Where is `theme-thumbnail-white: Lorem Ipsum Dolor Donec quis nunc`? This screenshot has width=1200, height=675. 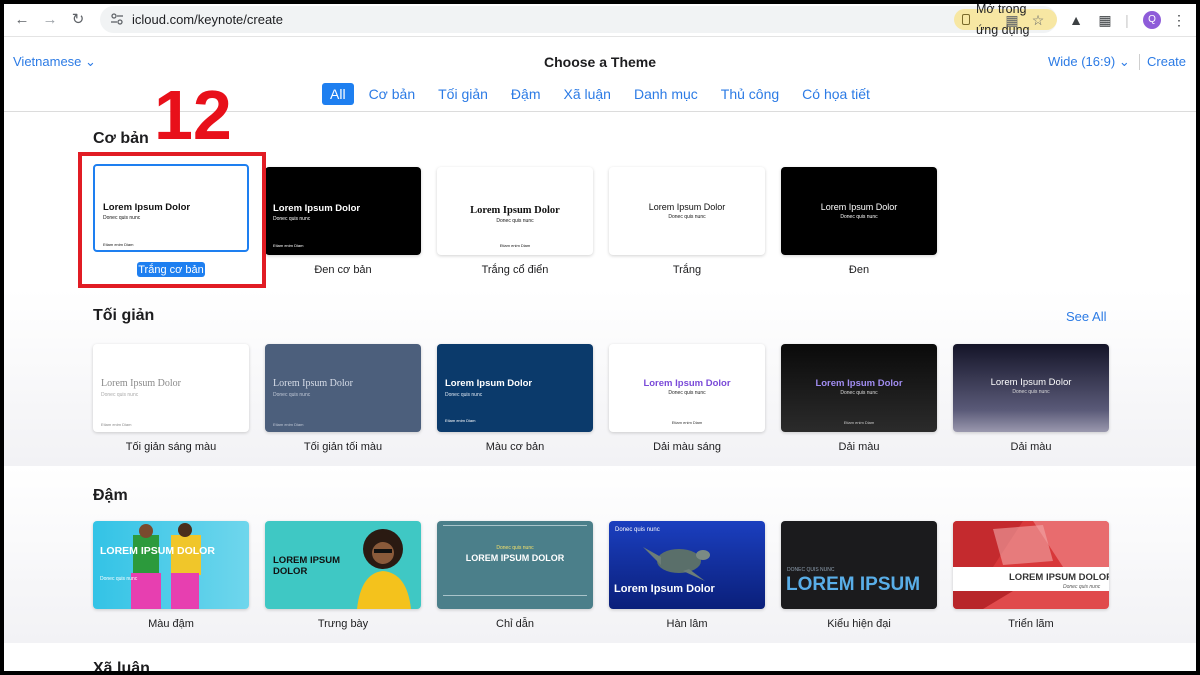
theme-thumbnail-white: Lorem Ipsum Dolor Donec quis nunc is located at coordinates (687, 211).